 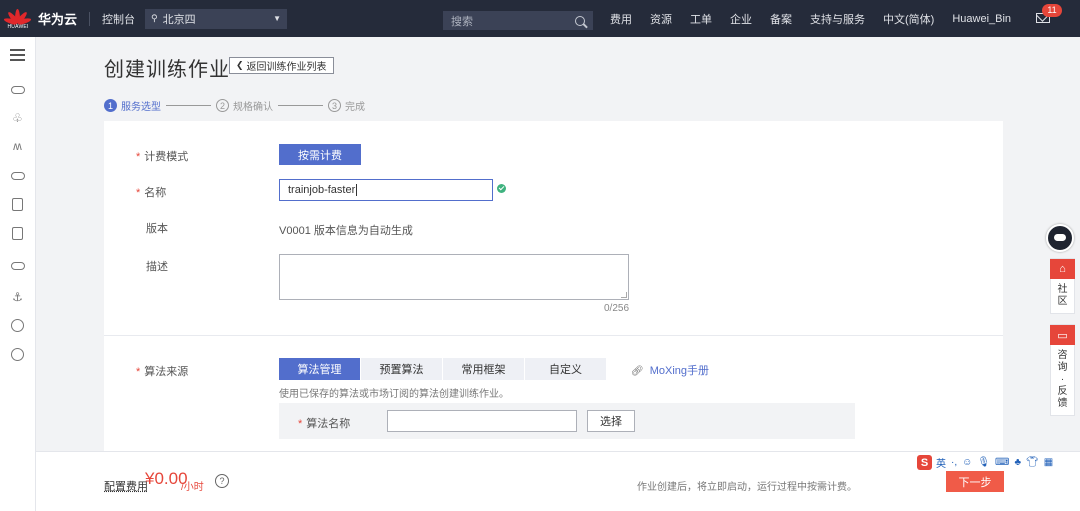 What do you see at coordinates (192, 487) in the screenshot?
I see `config-fee-unit: /小时` at bounding box center [192, 487].